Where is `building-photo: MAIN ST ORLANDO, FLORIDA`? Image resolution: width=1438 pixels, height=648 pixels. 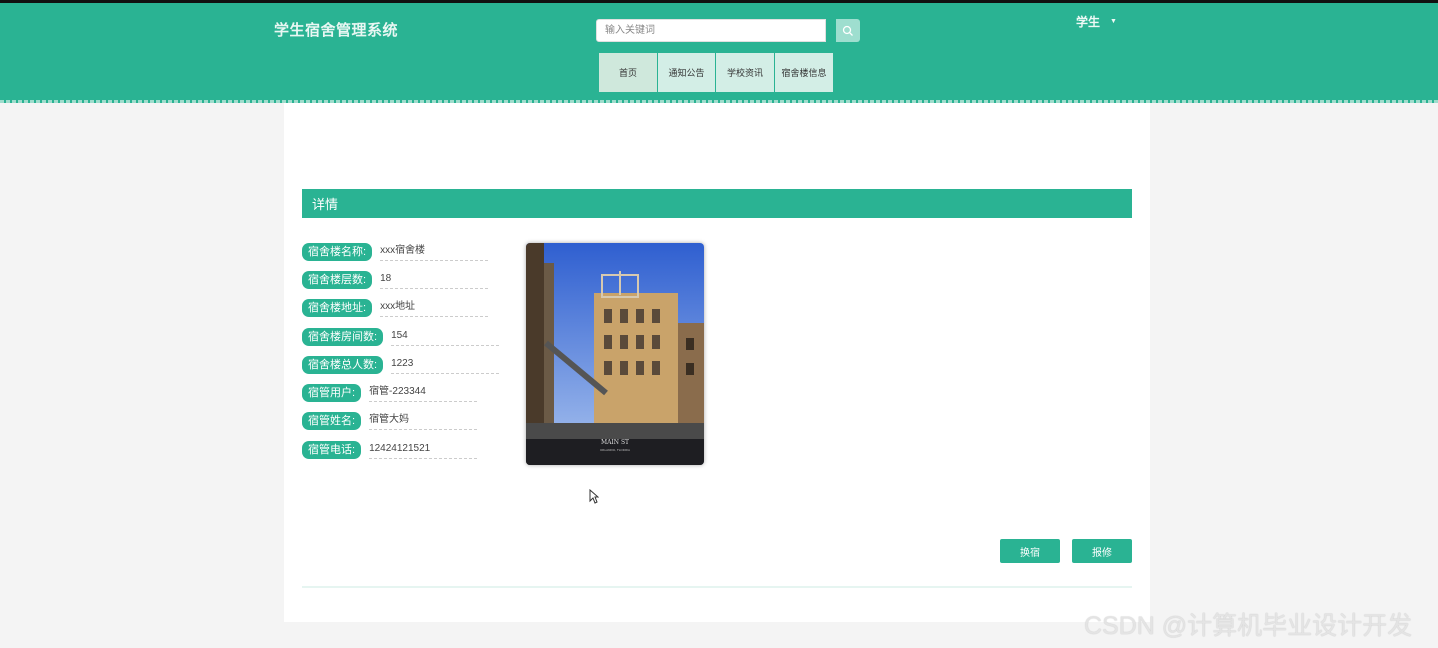
building-photo: MAIN ST ORLANDO, FLORIDA is located at coordinates (615, 354).